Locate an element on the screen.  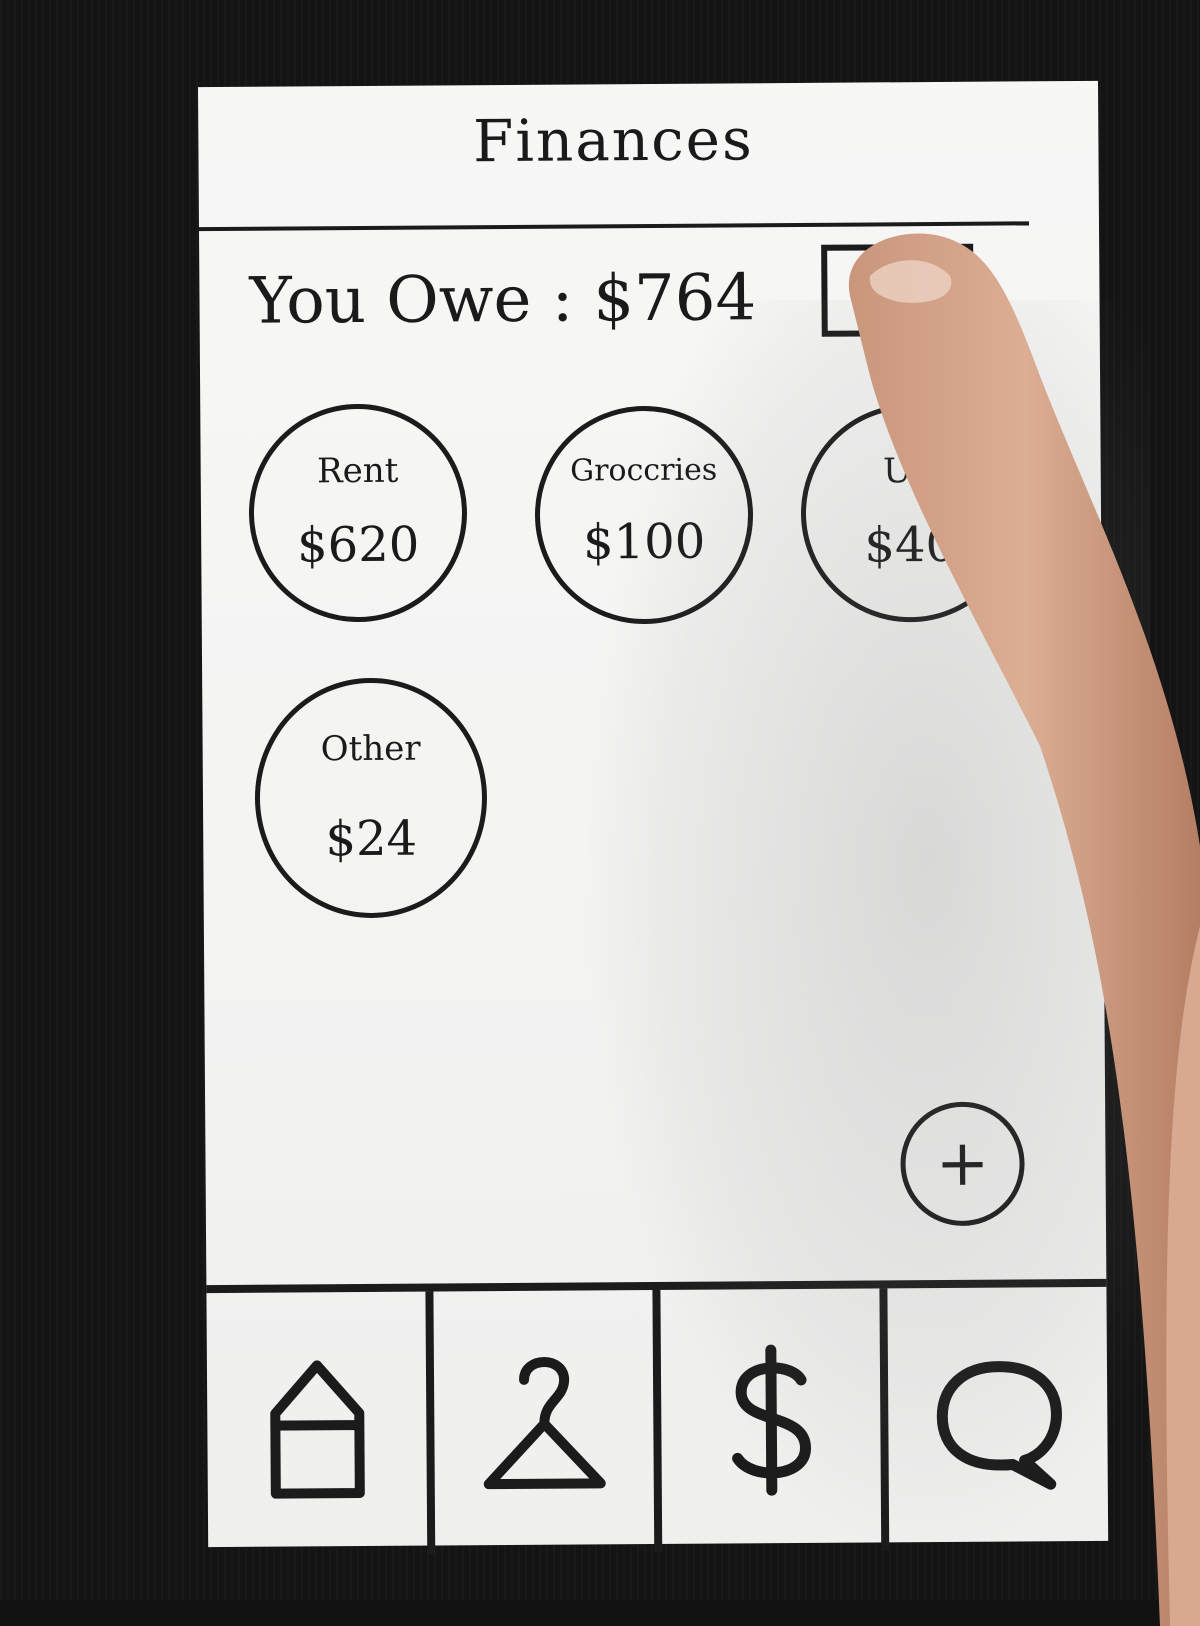
category-name: Rent is located at coordinates (357, 471).